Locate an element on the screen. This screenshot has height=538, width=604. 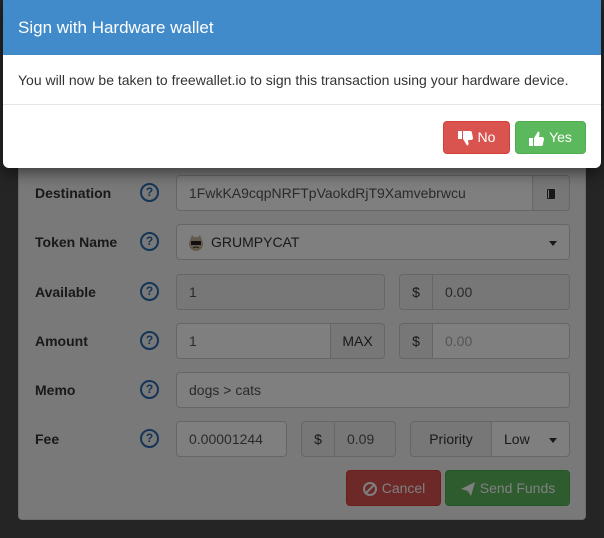
yes-button-label: Yes is located at coordinates (560, 137).